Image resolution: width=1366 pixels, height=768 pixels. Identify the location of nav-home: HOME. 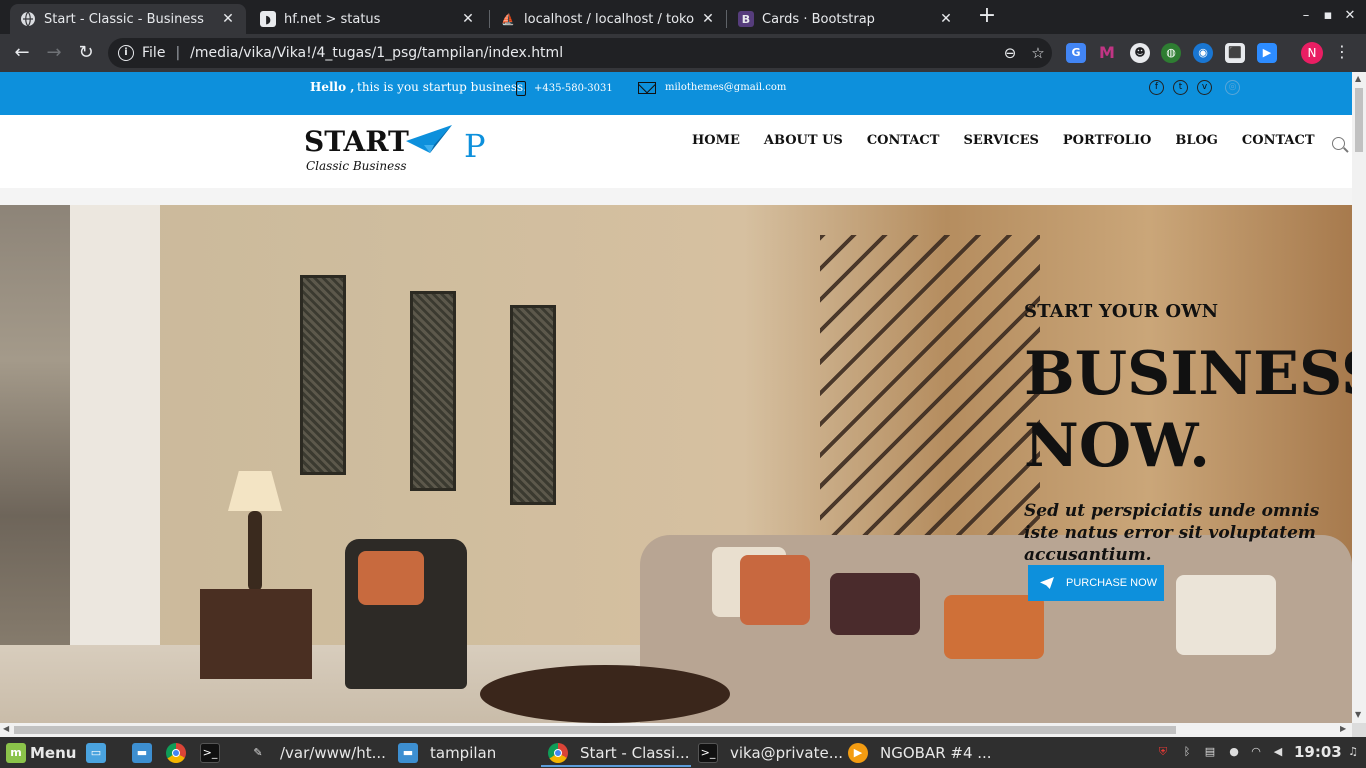
(716, 140).